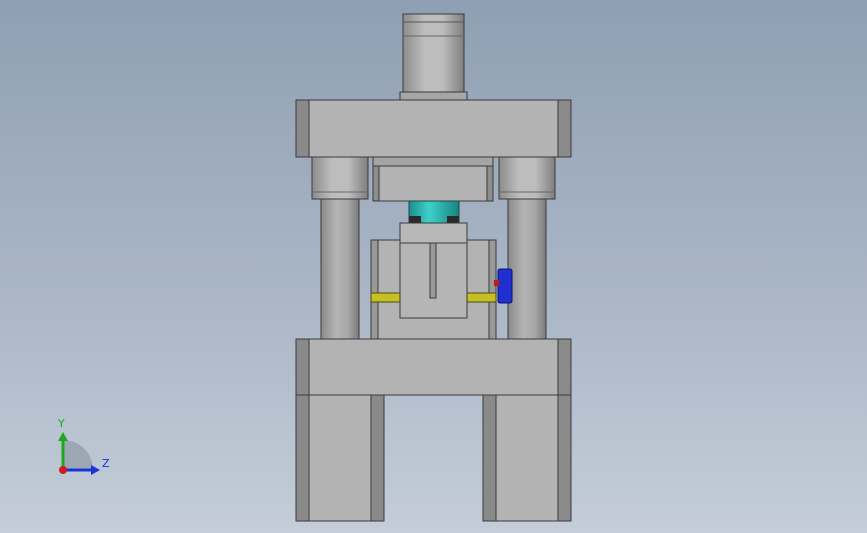 The width and height of the screenshot is (867, 533). What do you see at coordinates (503, 286) in the screenshot?
I see `blue-clamp` at bounding box center [503, 286].